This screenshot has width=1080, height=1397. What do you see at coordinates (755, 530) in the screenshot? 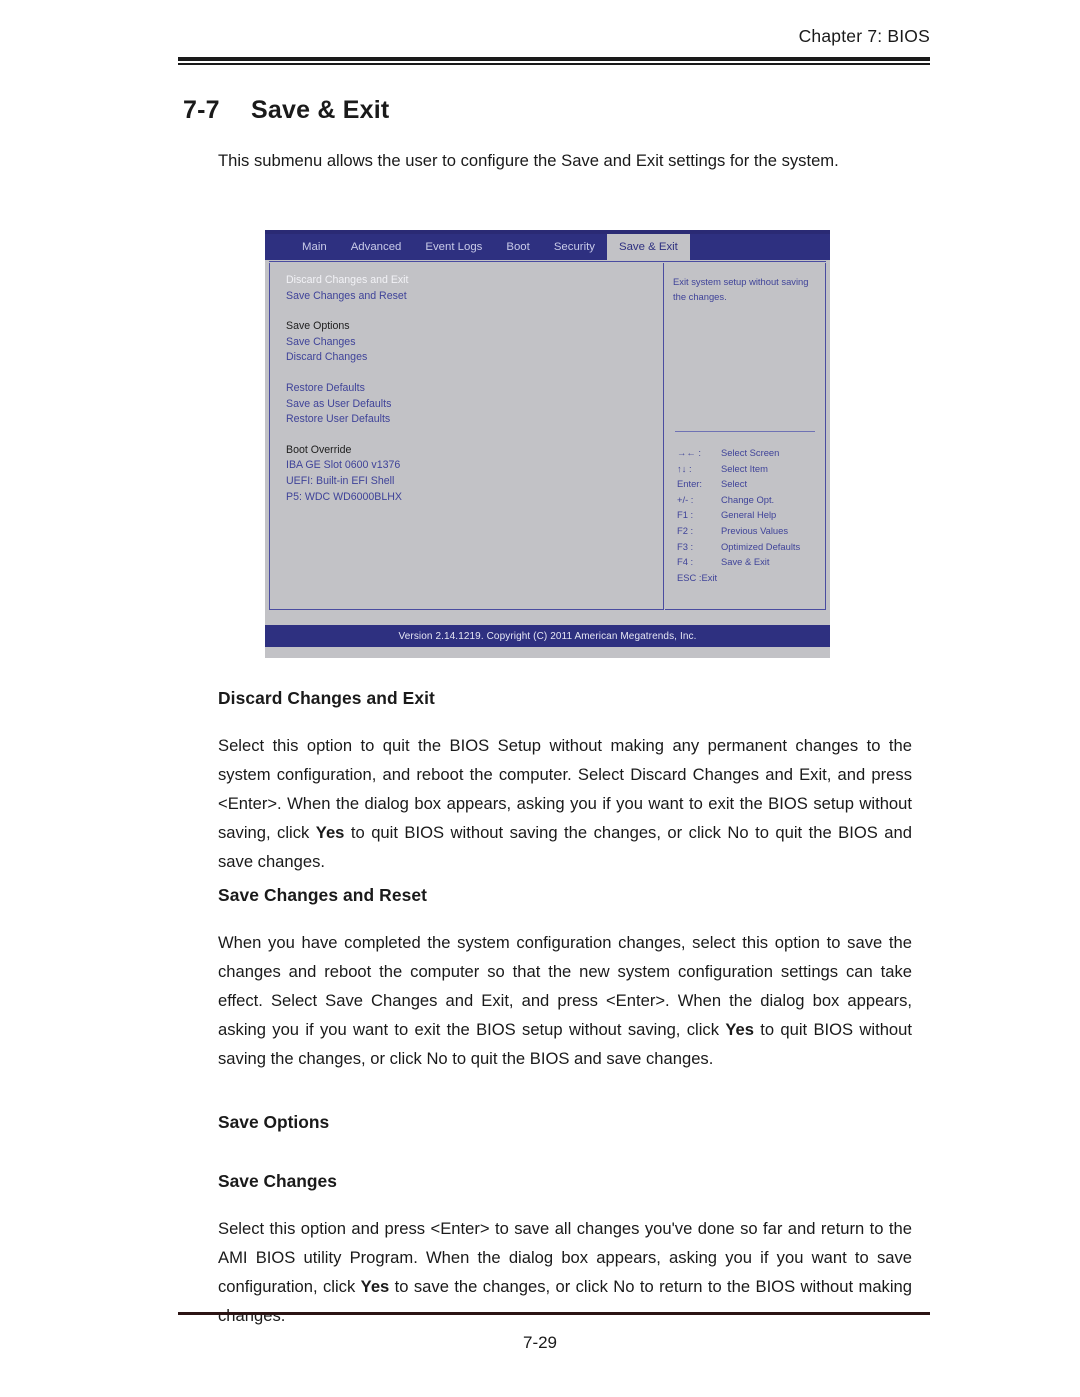
I see `bios-key-action: Previous Values` at bounding box center [755, 530].